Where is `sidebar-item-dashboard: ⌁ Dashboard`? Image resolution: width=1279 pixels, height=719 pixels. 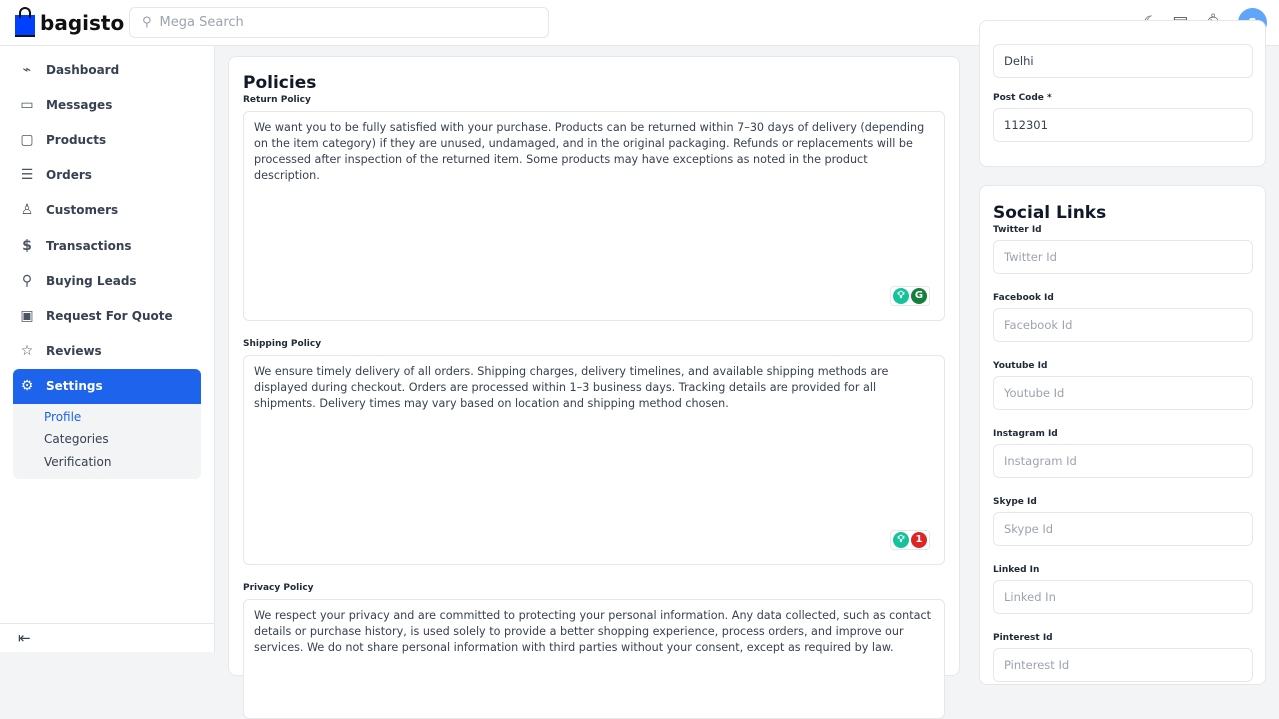
sidebar-item-dashboard: ⌁ Dashboard is located at coordinates (107, 69).